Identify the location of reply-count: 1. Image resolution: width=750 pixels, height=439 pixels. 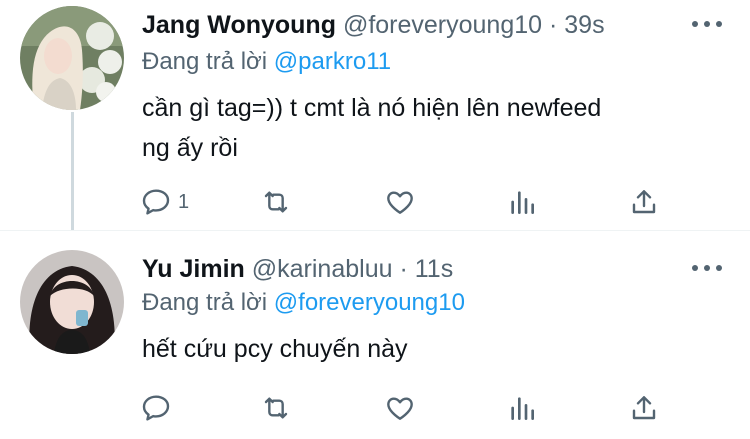
(184, 201).